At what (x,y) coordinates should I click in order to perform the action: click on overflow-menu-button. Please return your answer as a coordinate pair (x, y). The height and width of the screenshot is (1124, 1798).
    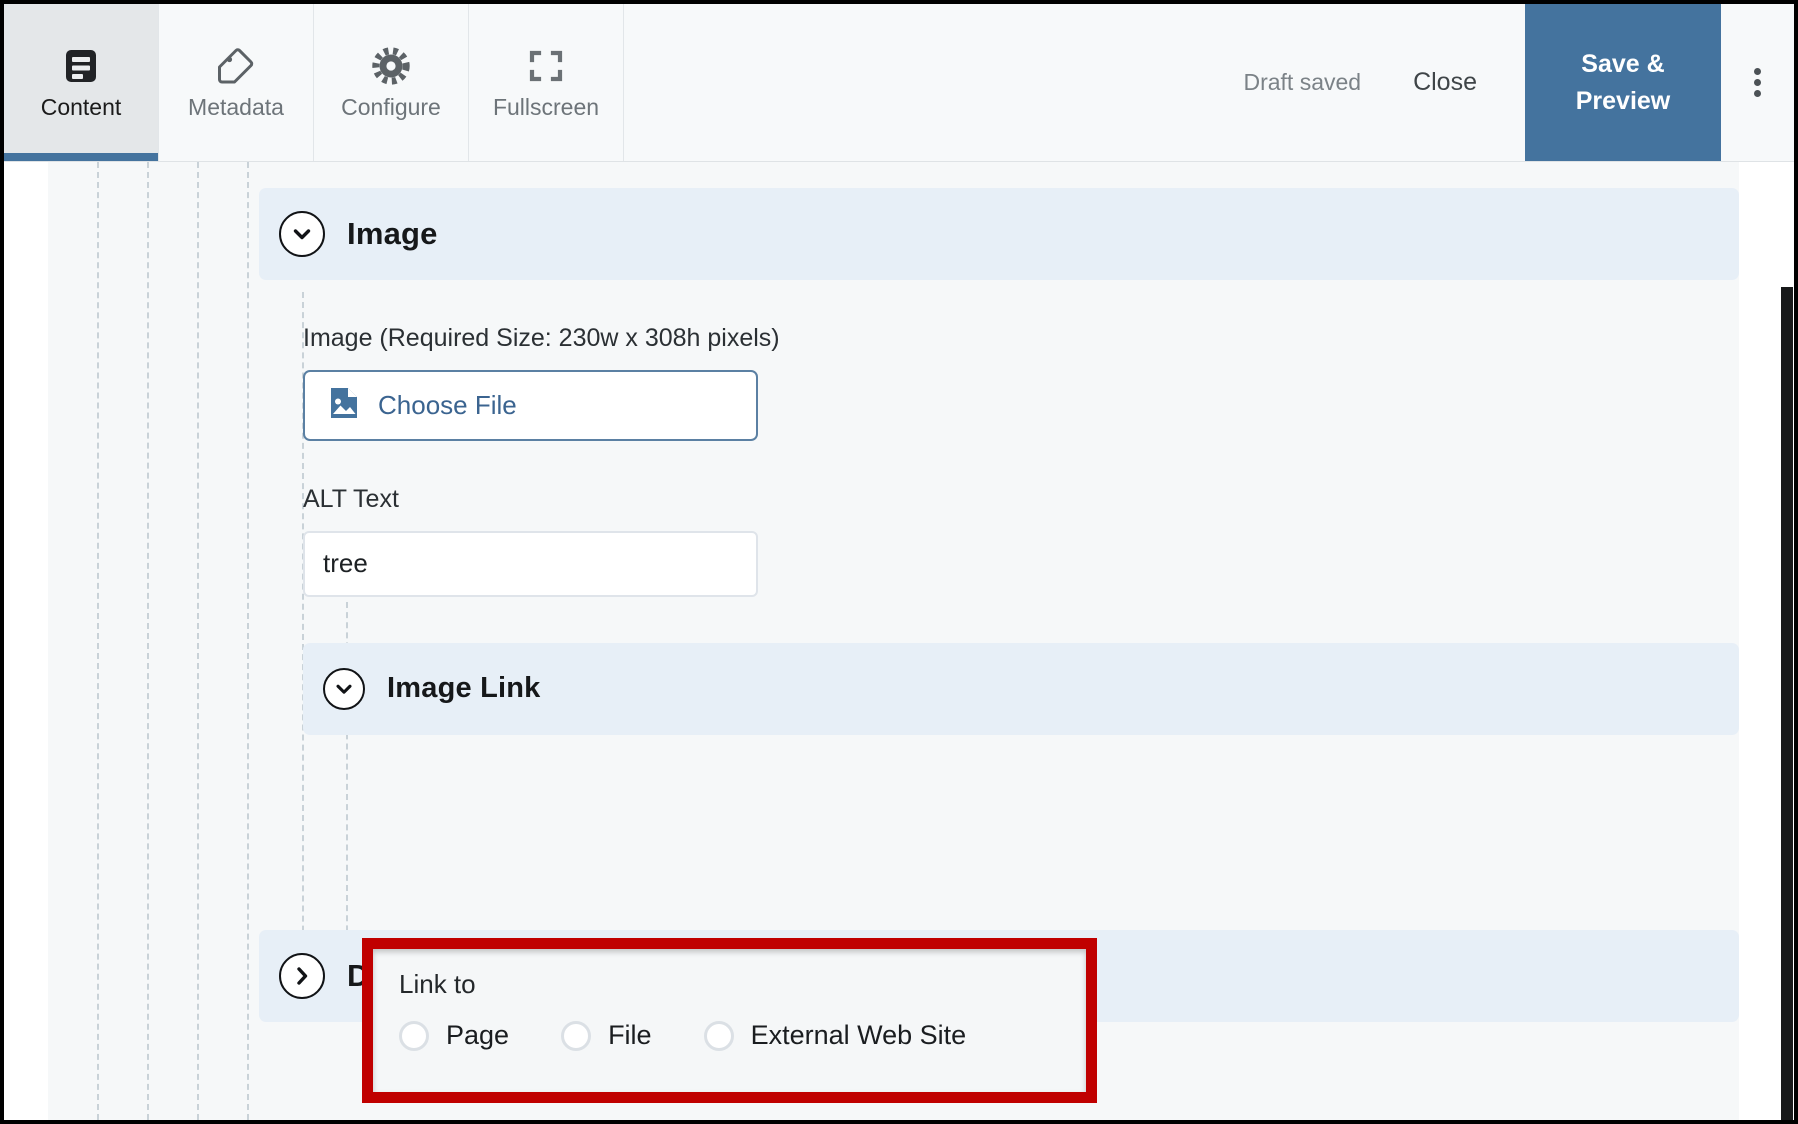
    Looking at the image, I should click on (1757, 82).